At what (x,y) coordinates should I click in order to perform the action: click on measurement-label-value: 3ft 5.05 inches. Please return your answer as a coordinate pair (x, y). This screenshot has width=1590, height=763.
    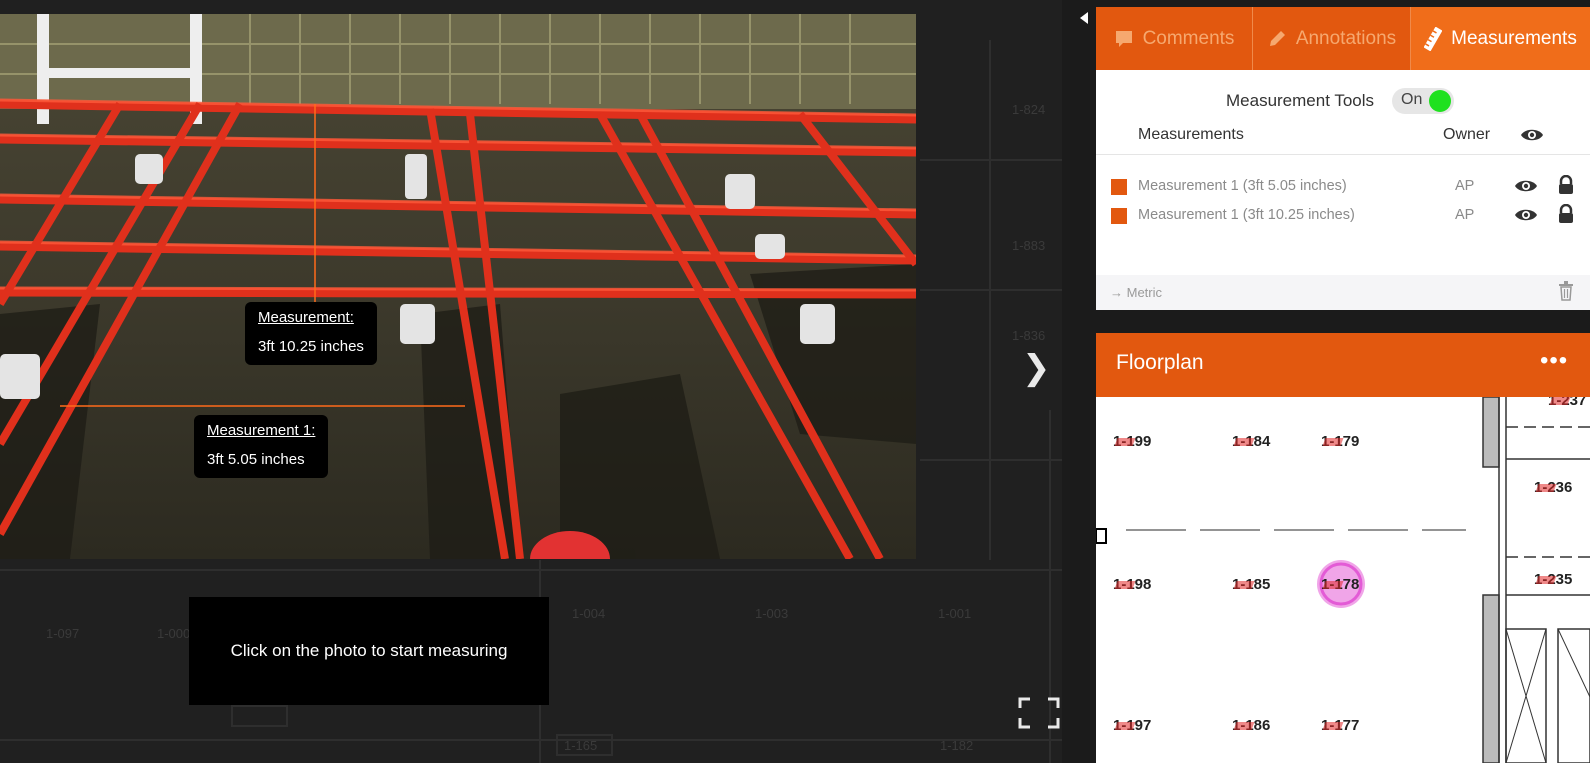
    Looking at the image, I should click on (256, 459).